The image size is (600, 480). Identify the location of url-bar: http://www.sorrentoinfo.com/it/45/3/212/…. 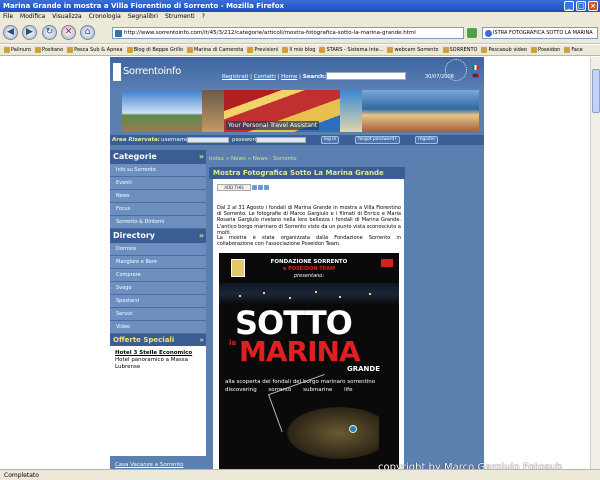
(288, 33).